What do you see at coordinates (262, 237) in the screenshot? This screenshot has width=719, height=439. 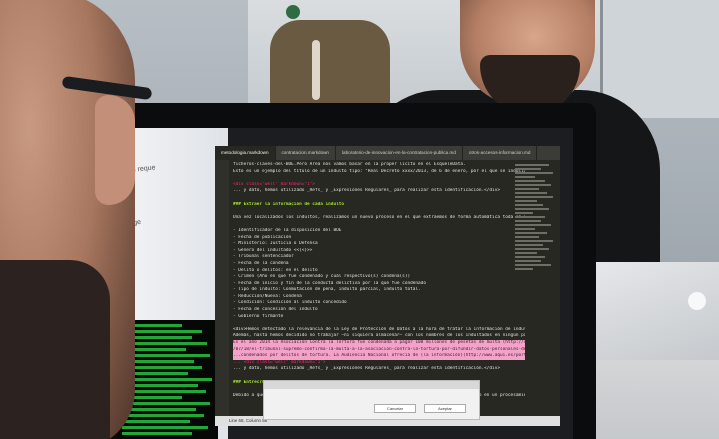 I see `code-line: - Fecha de publicación` at bounding box center [262, 237].